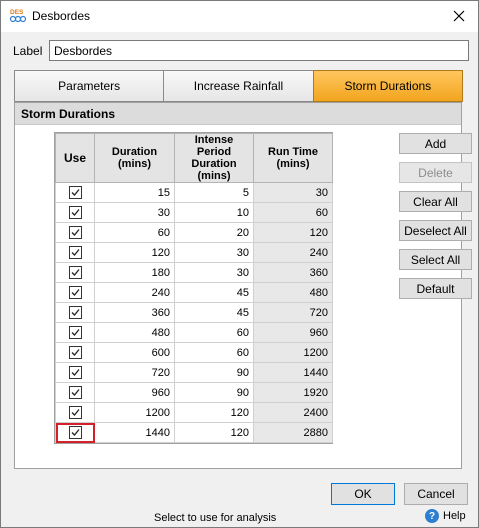 The height and width of the screenshot is (528, 479). I want to click on duration-cell: 15, so click(134, 192).